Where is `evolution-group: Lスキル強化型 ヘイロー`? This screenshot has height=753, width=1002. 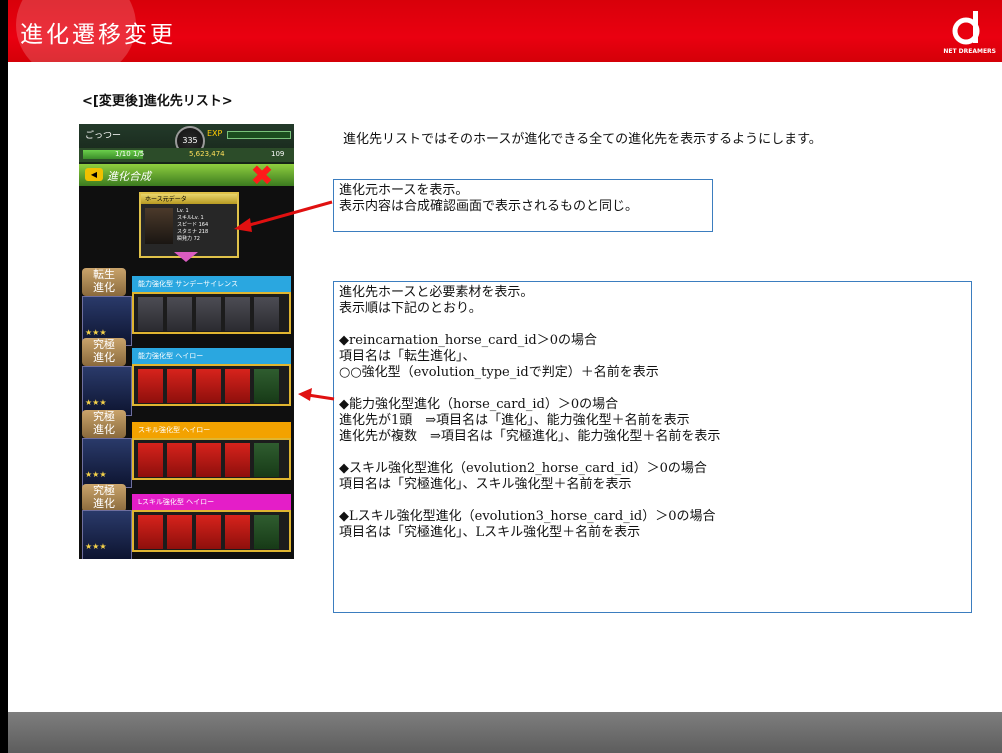 evolution-group: Lスキル強化型 ヘイロー is located at coordinates (211, 523).